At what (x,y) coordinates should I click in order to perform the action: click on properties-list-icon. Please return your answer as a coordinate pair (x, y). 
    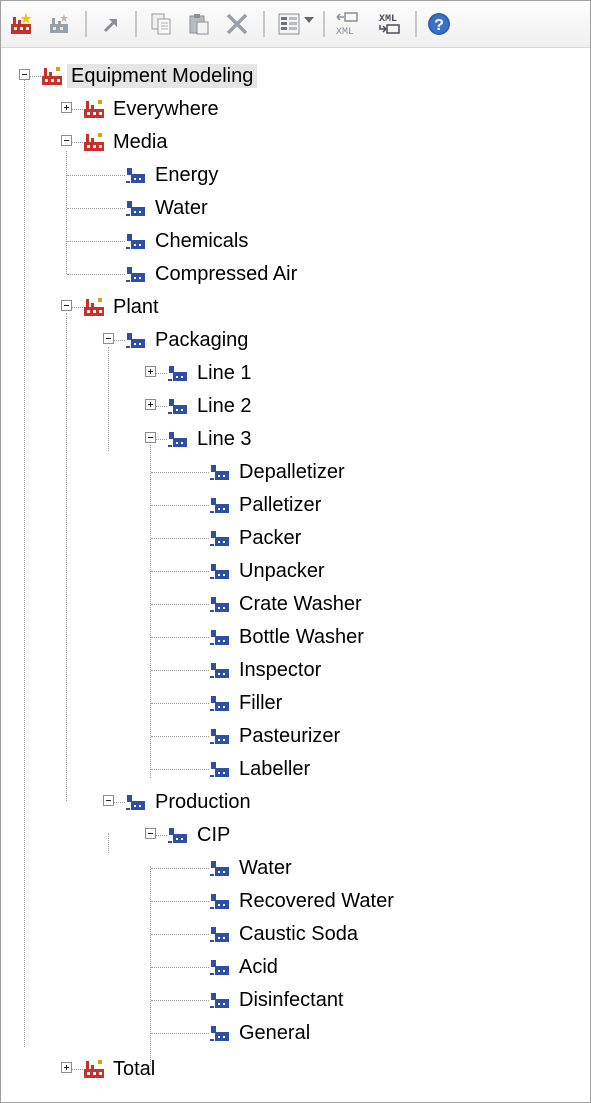
    Looking at the image, I should click on (289, 24).